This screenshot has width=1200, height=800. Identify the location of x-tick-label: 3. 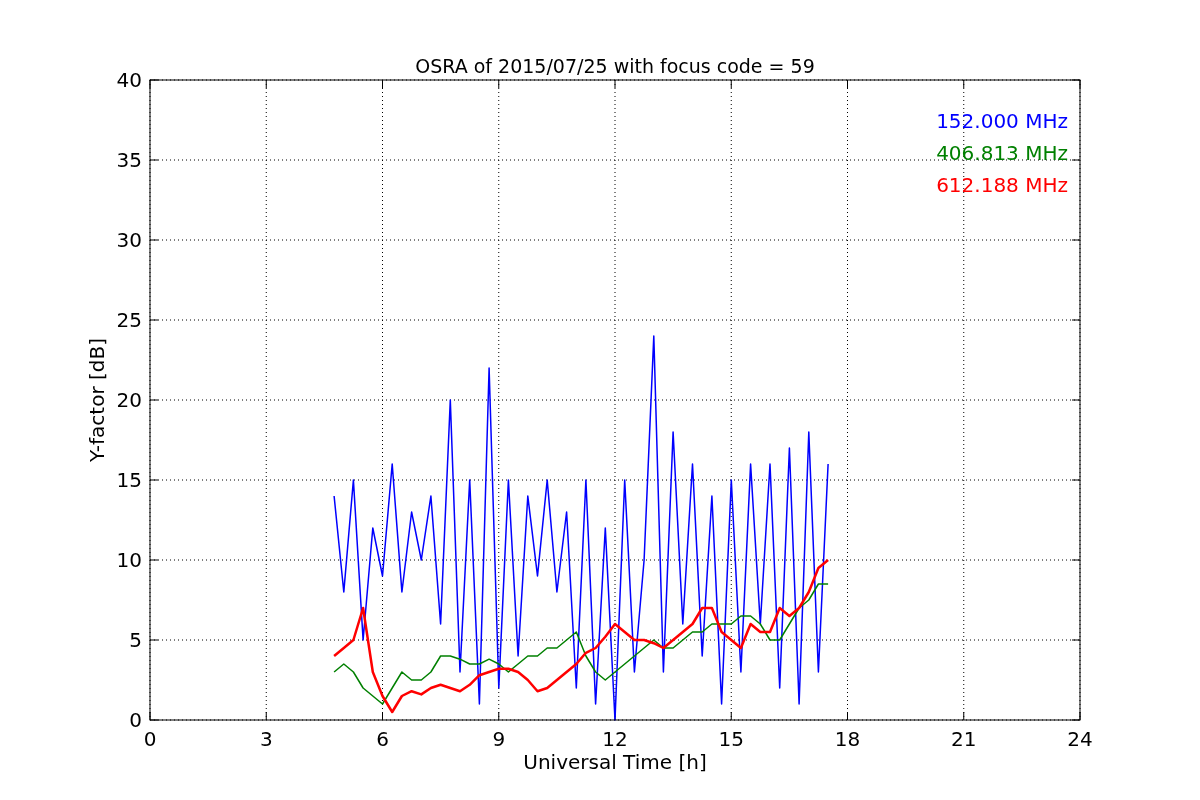
(266, 739).